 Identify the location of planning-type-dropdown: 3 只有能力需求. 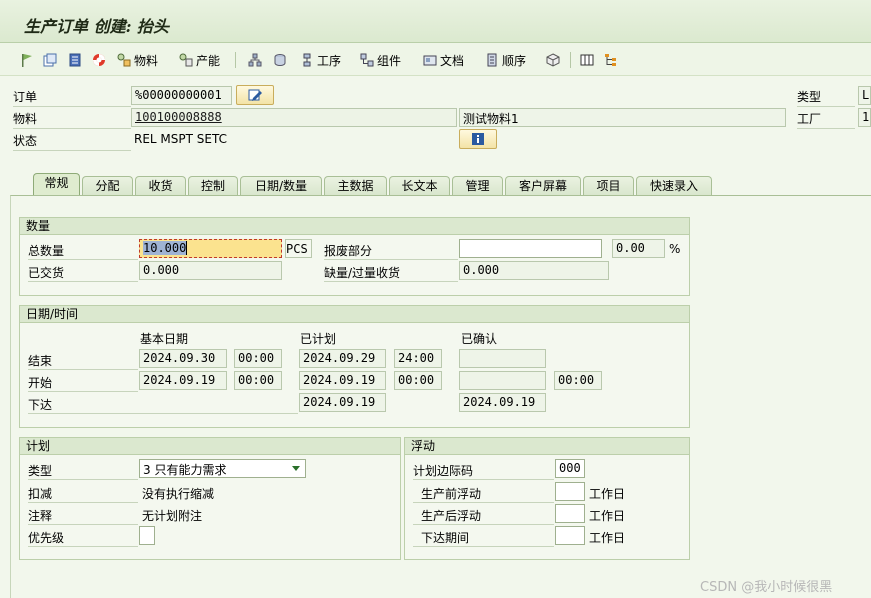
(222, 468).